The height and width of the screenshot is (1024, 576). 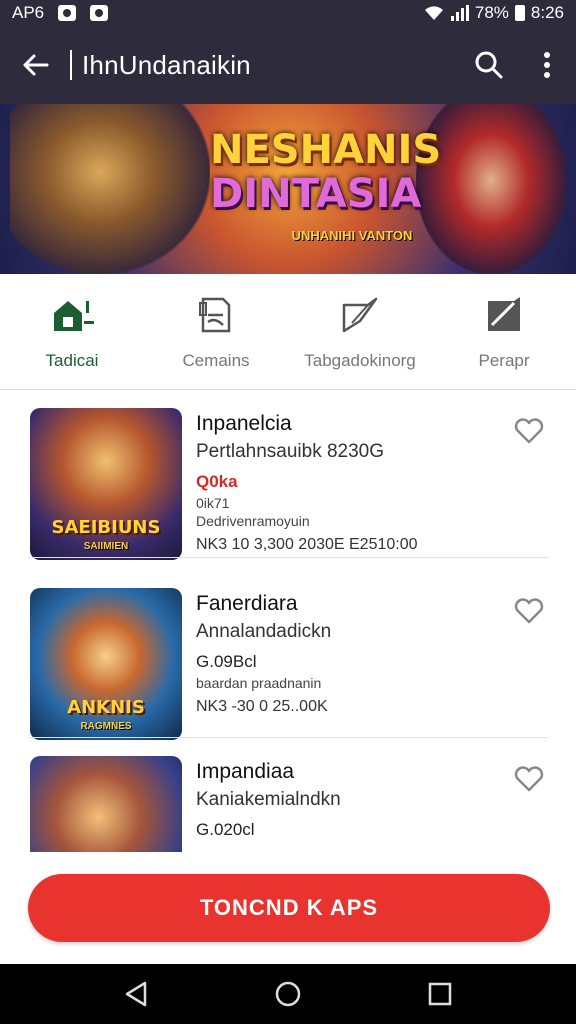 What do you see at coordinates (352, 235) in the screenshot?
I see `banner-subtitle: UNHANIHI VANTON` at bounding box center [352, 235].